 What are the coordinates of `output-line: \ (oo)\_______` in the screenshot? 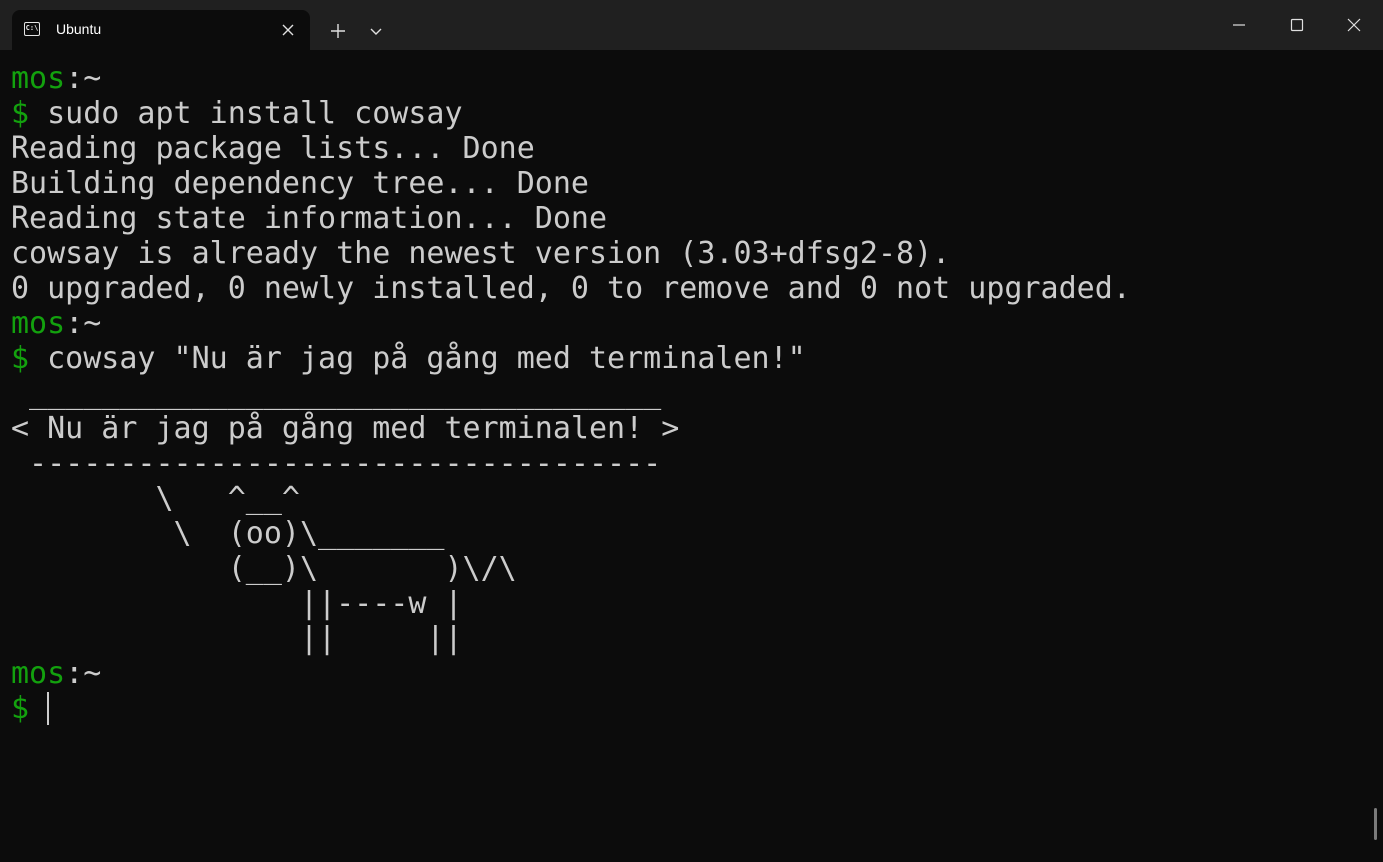 It's located at (686, 533).